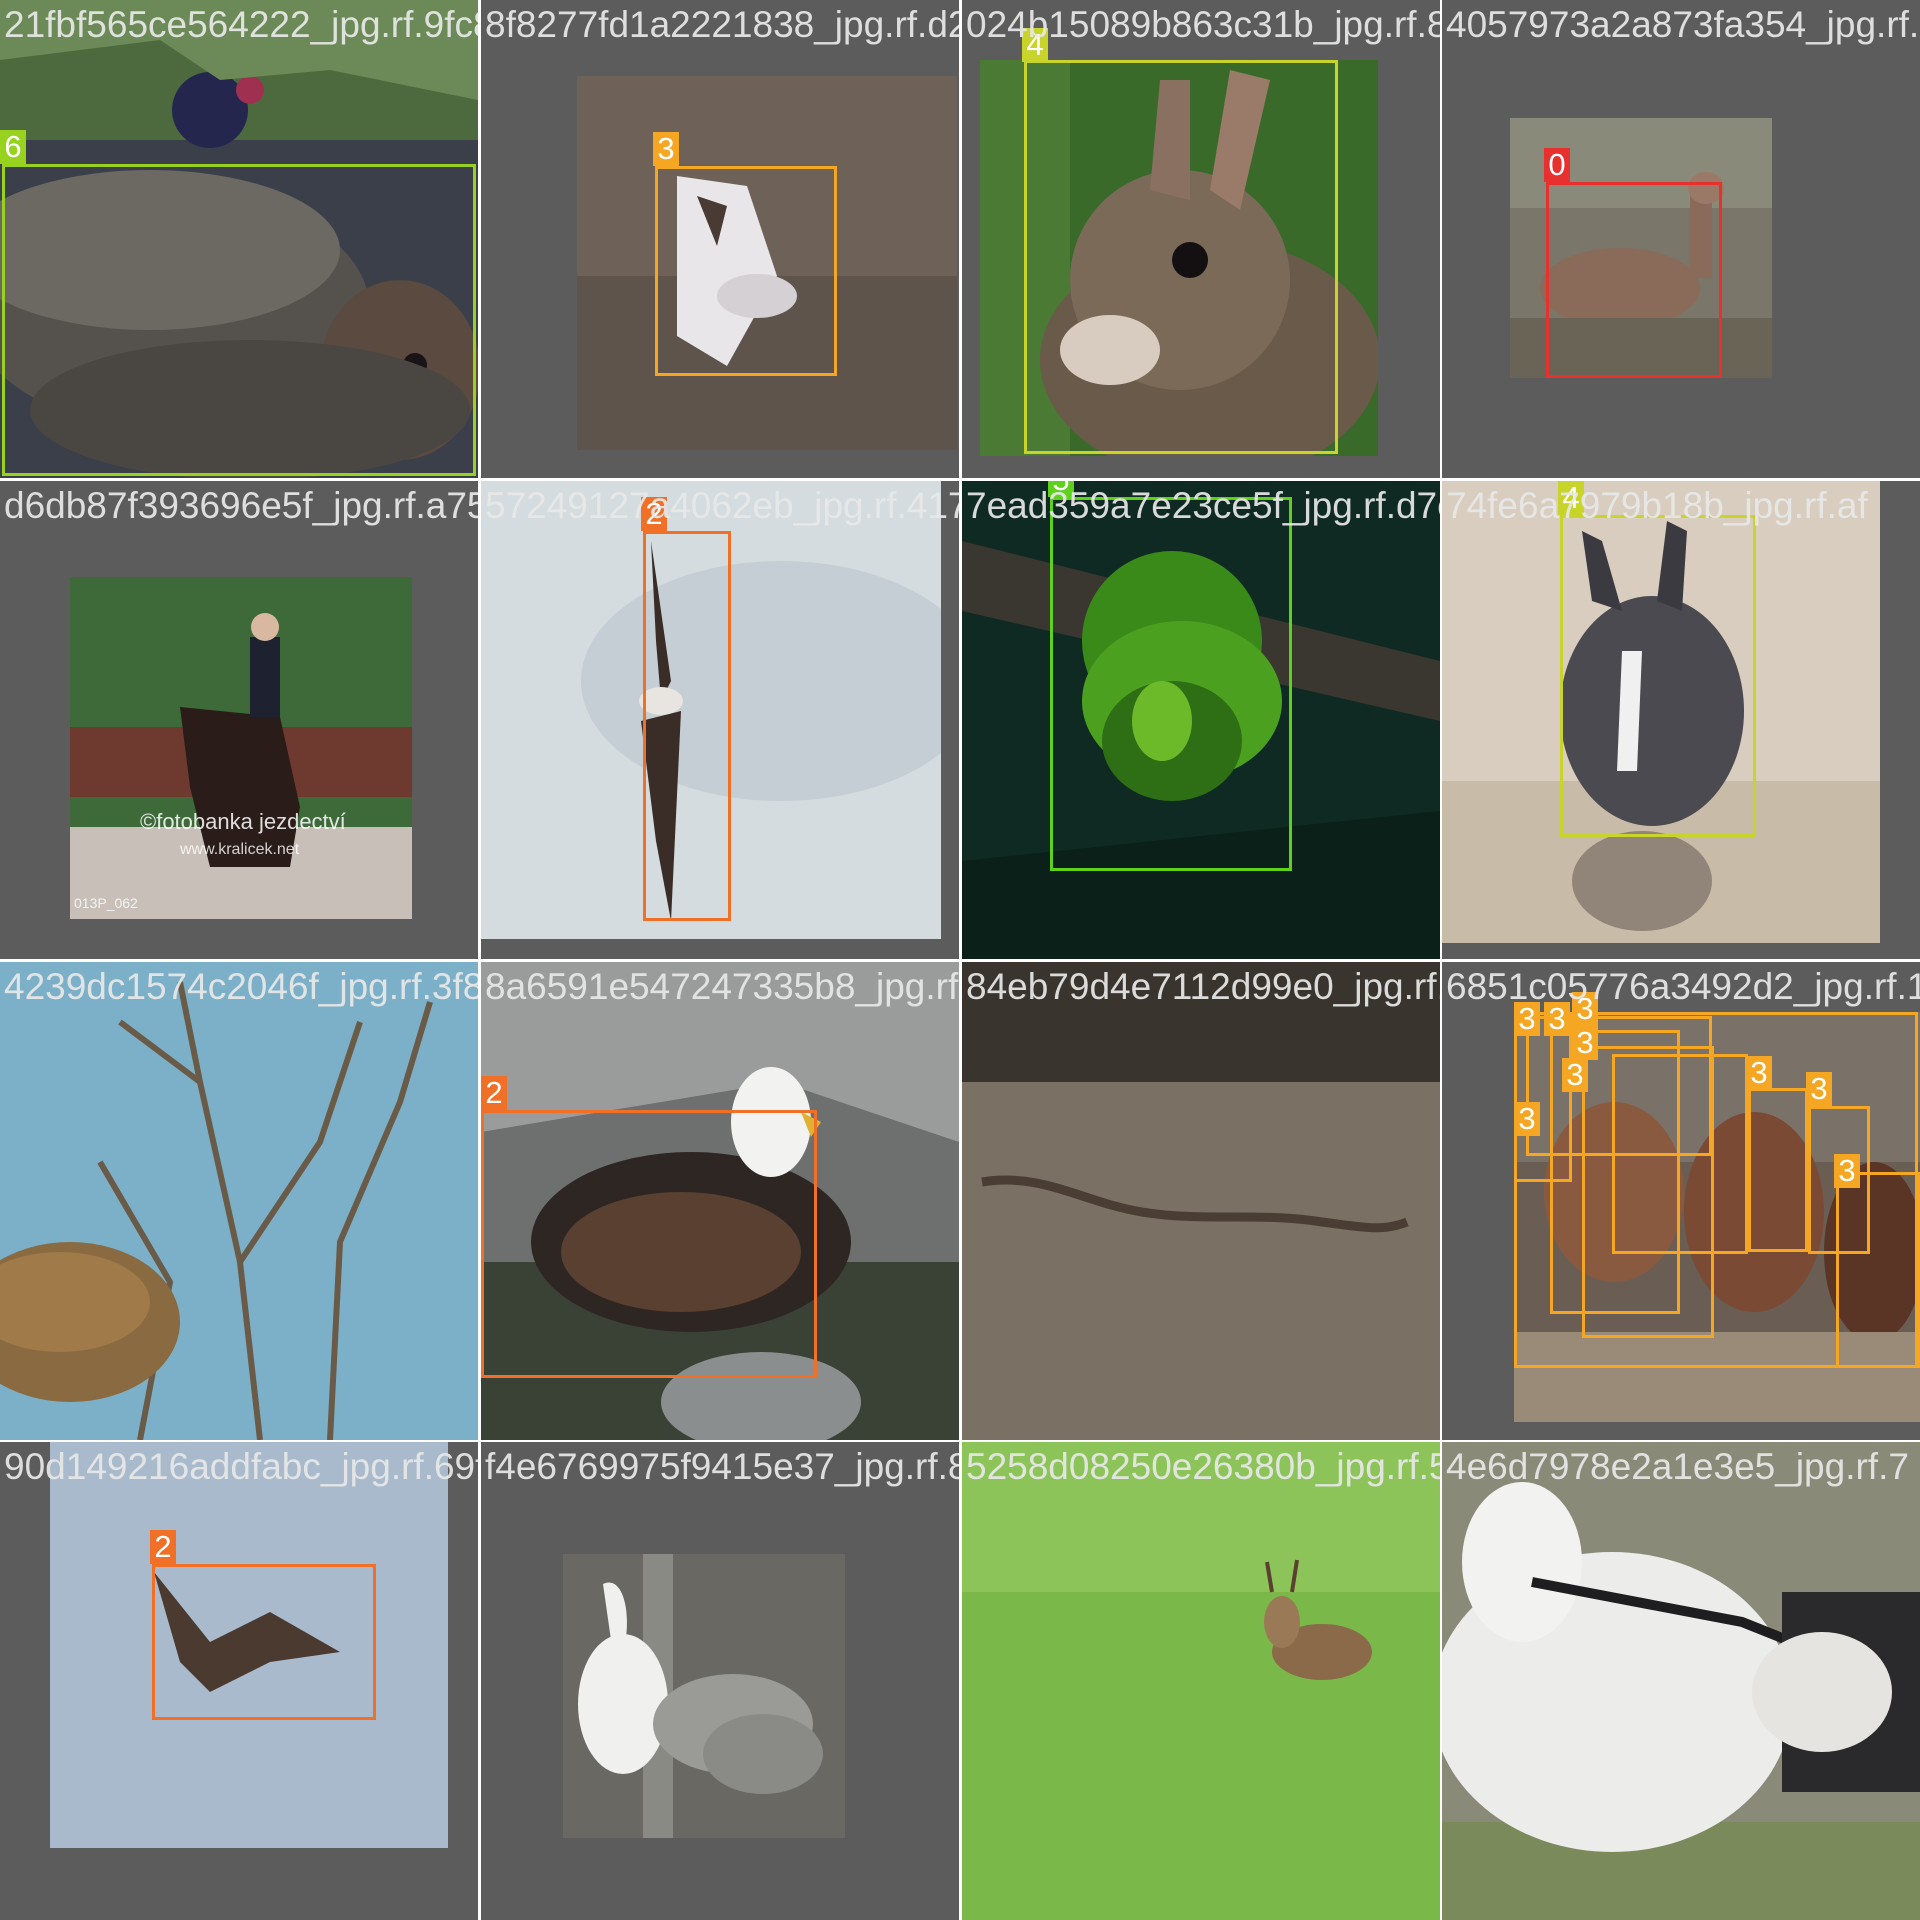  I want to click on swan-photo, so click(704, 1696).